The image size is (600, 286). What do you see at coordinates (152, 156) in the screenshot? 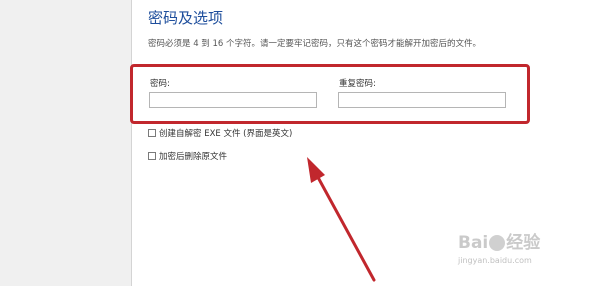
I see `delete-original-checkbox` at bounding box center [152, 156].